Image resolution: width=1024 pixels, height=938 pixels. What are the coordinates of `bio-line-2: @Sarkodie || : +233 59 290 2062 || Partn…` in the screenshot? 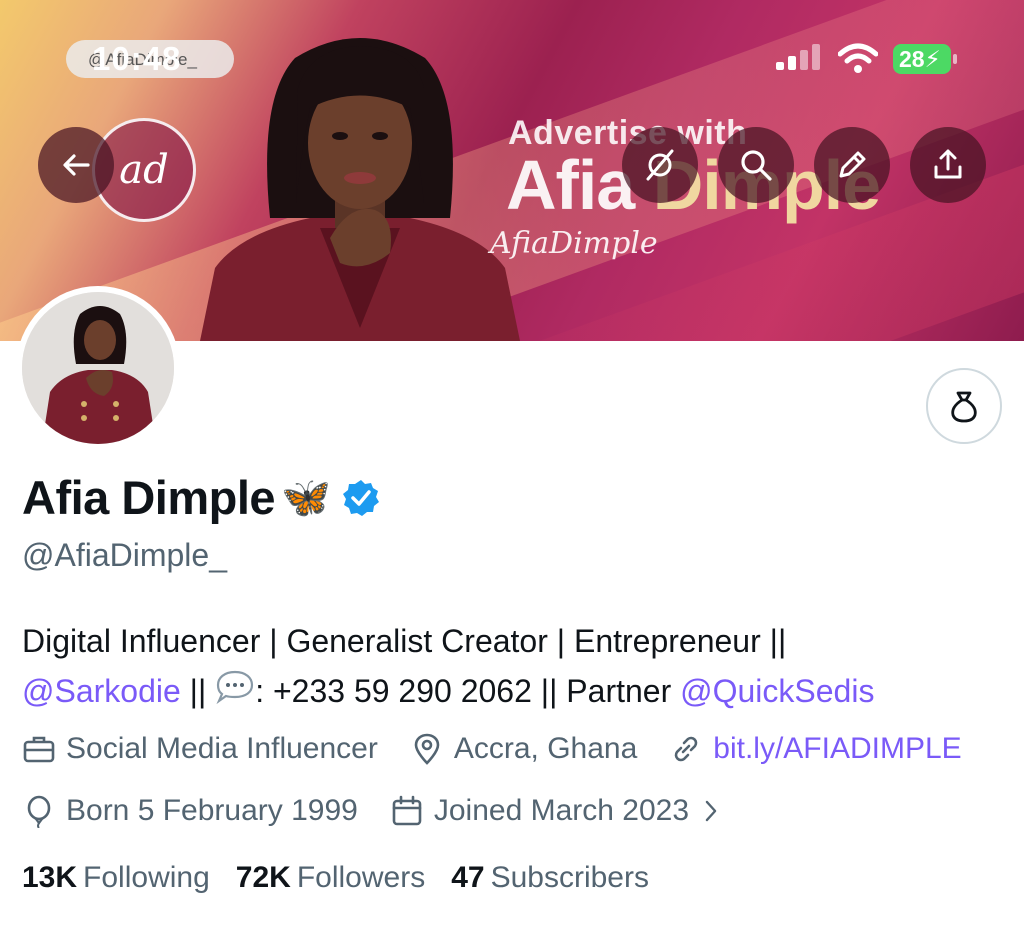 It's located at (517, 692).